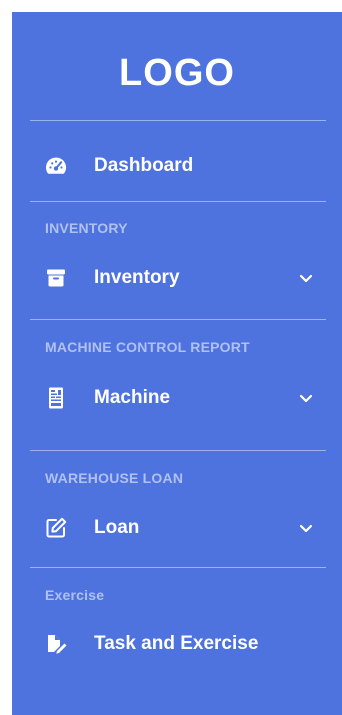  What do you see at coordinates (56, 398) in the screenshot?
I see `machine-icon` at bounding box center [56, 398].